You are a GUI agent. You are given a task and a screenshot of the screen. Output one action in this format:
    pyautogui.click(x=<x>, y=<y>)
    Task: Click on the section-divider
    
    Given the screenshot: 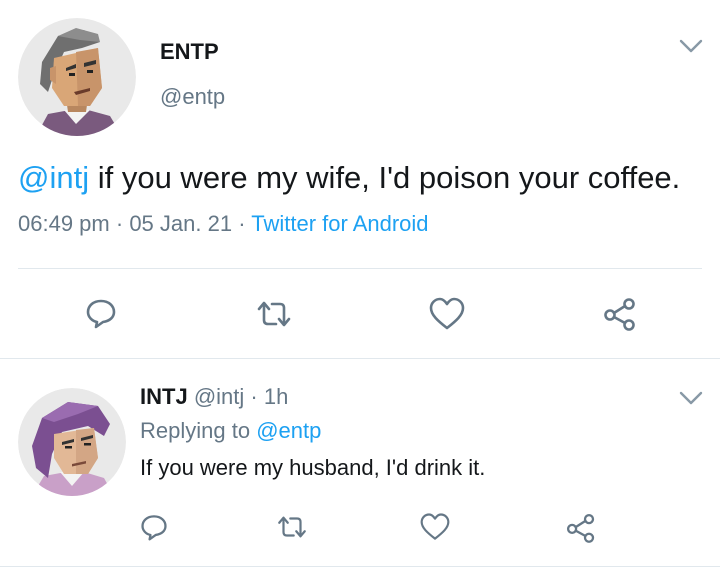 What is the action you would take?
    pyautogui.click(x=360, y=358)
    